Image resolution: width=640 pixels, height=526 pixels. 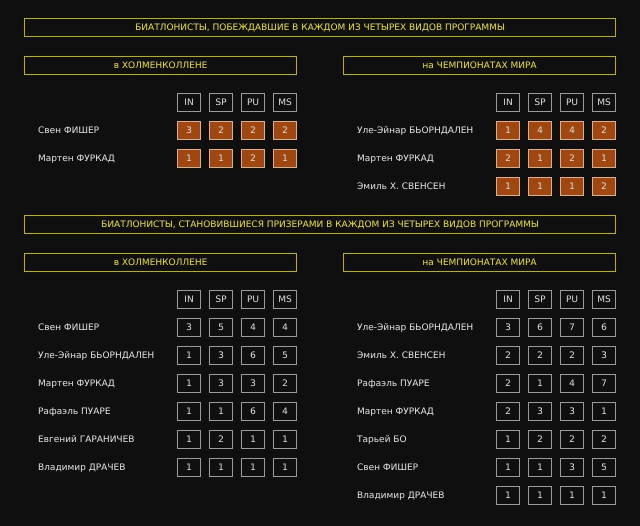 What do you see at coordinates (81, 467) in the screenshot?
I see `athlete-name: Владимир ДРАЧЕВ` at bounding box center [81, 467].